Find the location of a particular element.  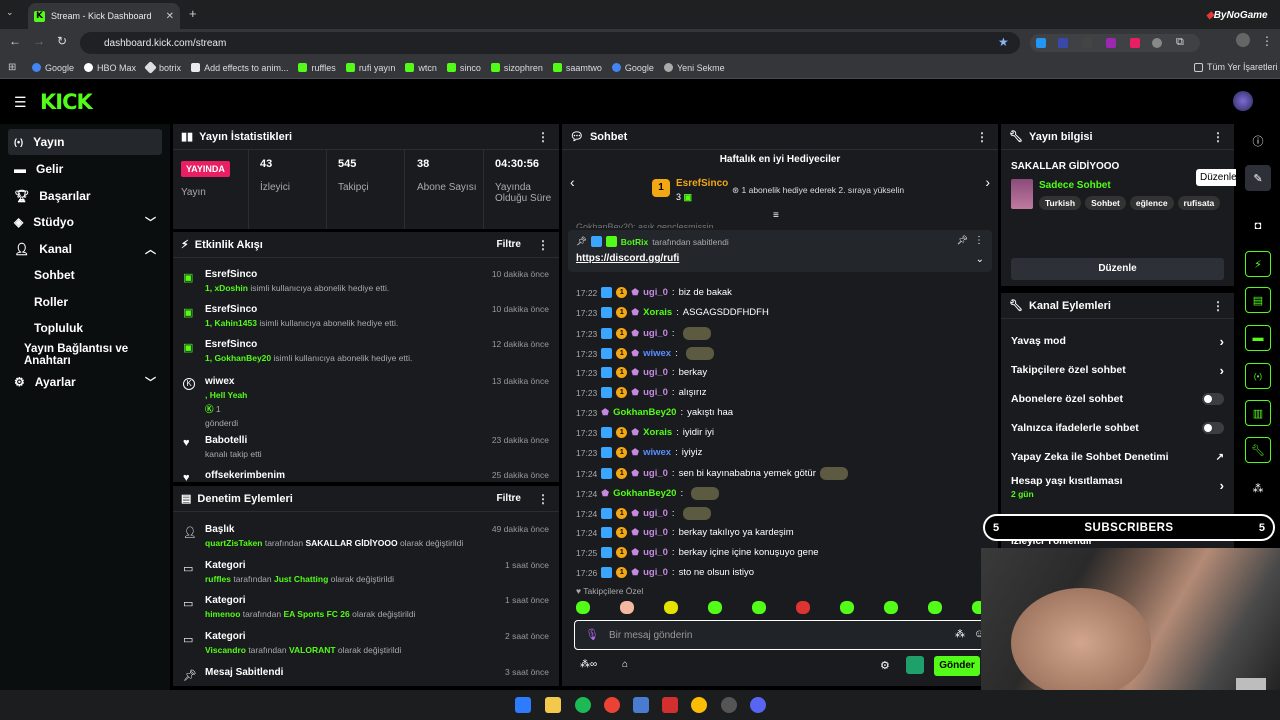

bookmark-item: saamtwo is located at coordinates (577, 68).